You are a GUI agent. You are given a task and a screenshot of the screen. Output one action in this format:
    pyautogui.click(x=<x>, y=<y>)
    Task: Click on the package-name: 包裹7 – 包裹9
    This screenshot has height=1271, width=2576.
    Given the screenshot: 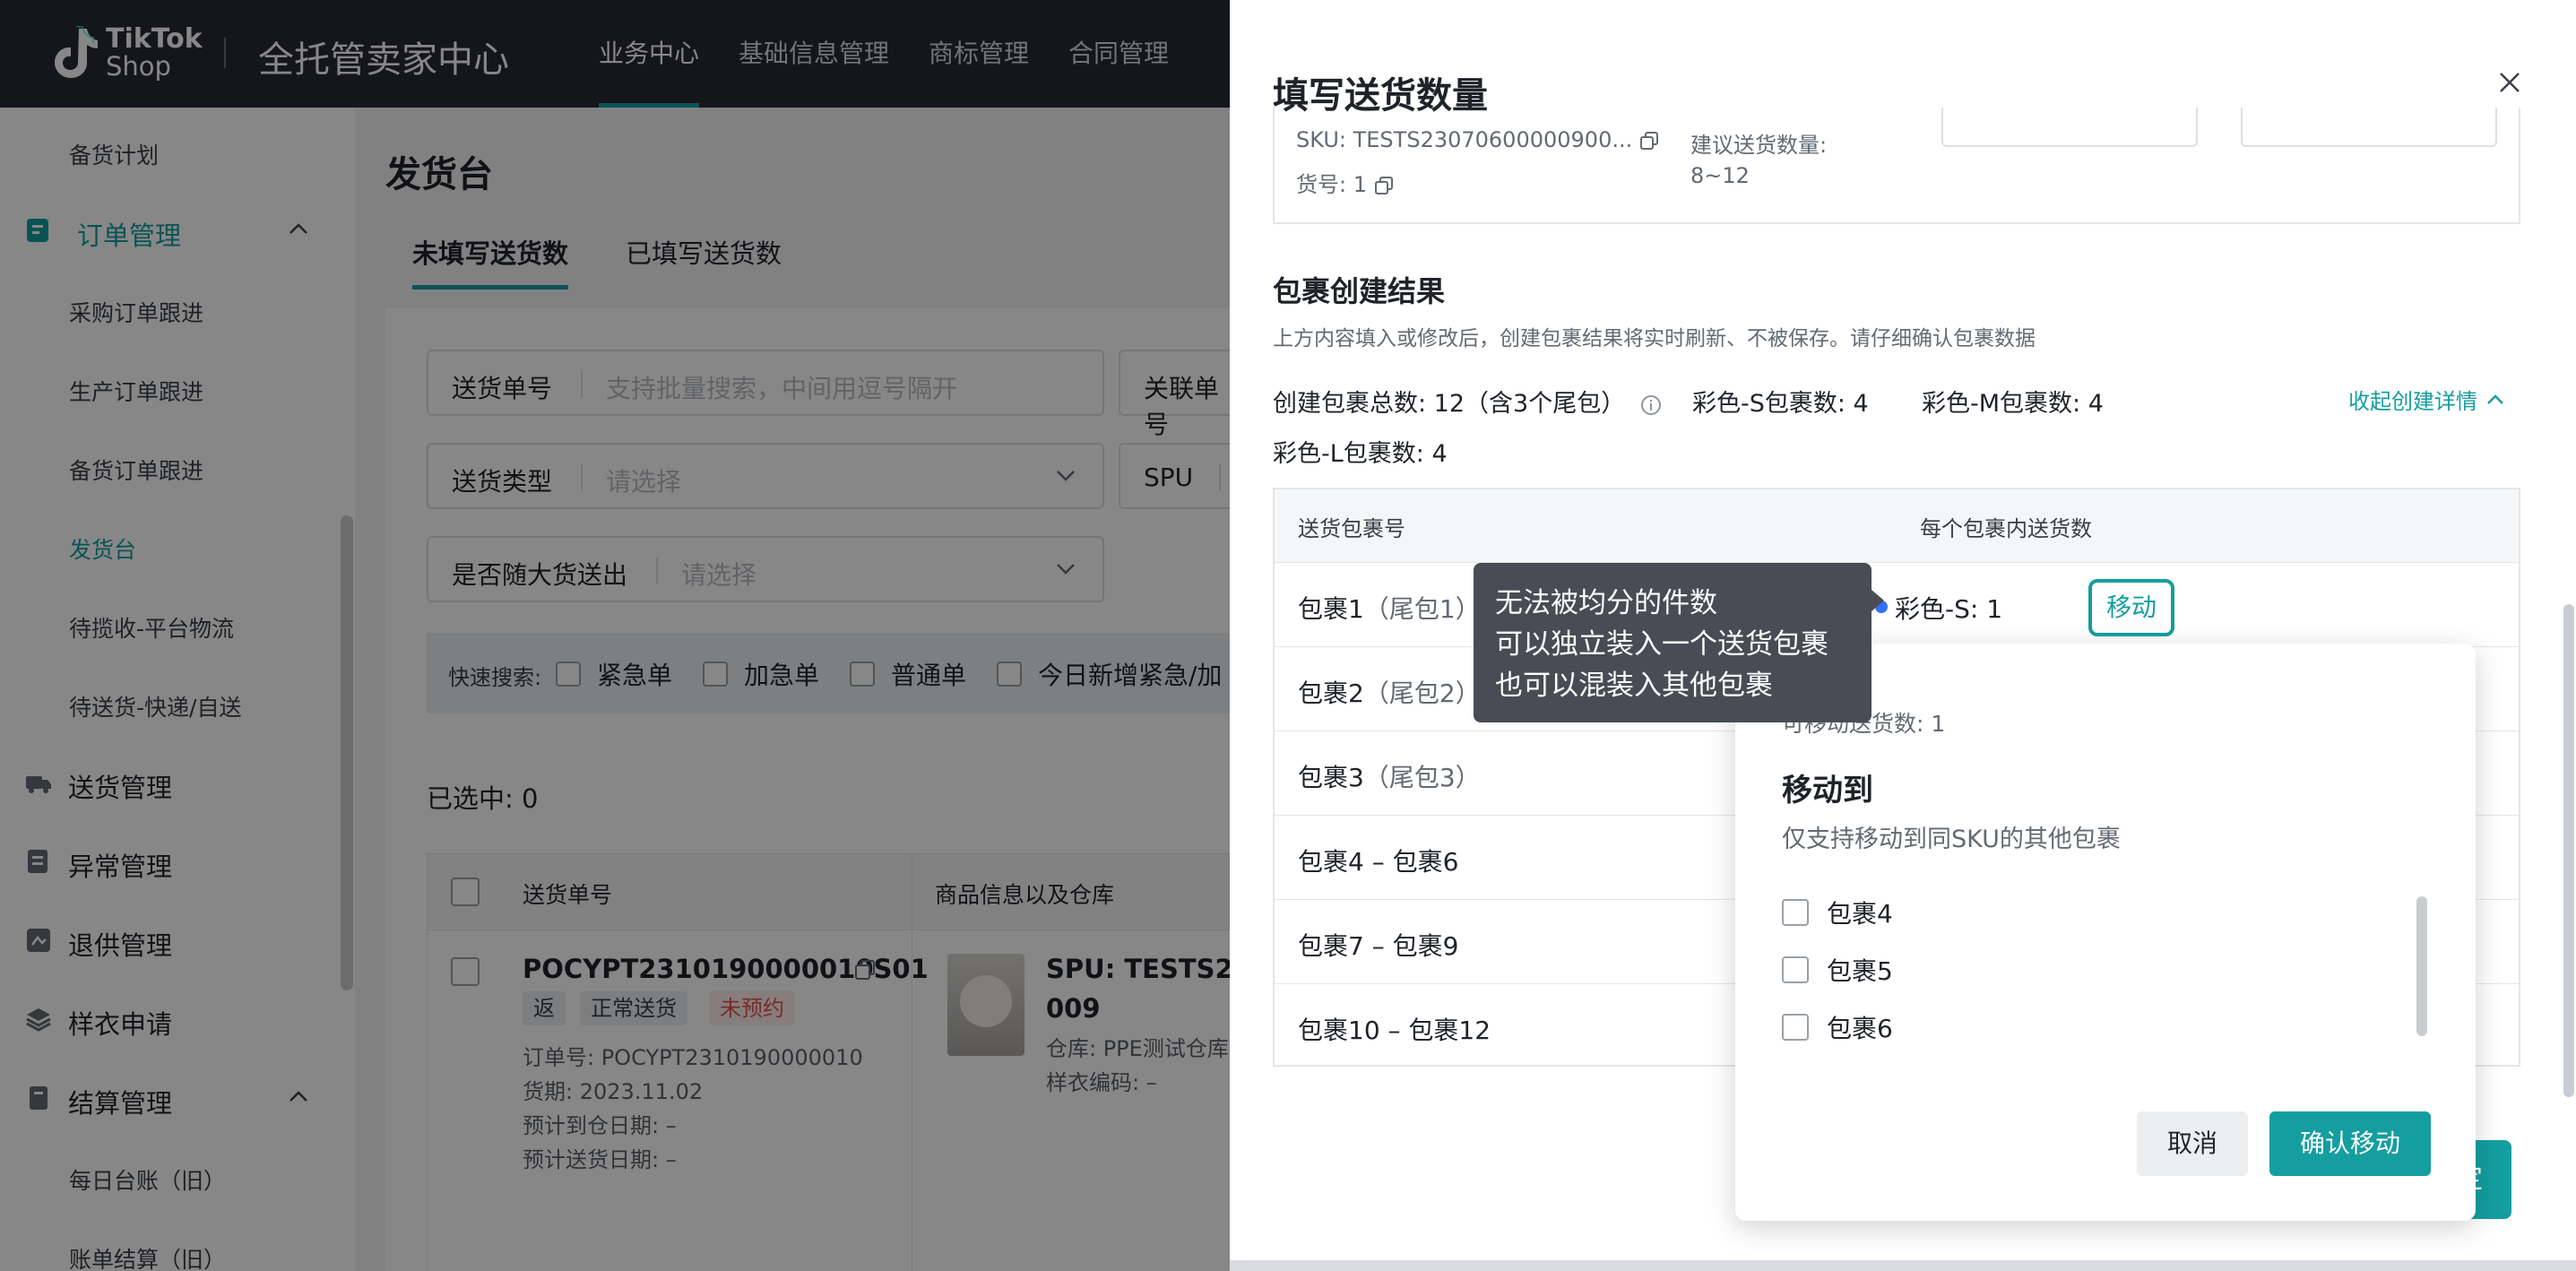 What is the action you would take?
    pyautogui.click(x=1378, y=946)
    